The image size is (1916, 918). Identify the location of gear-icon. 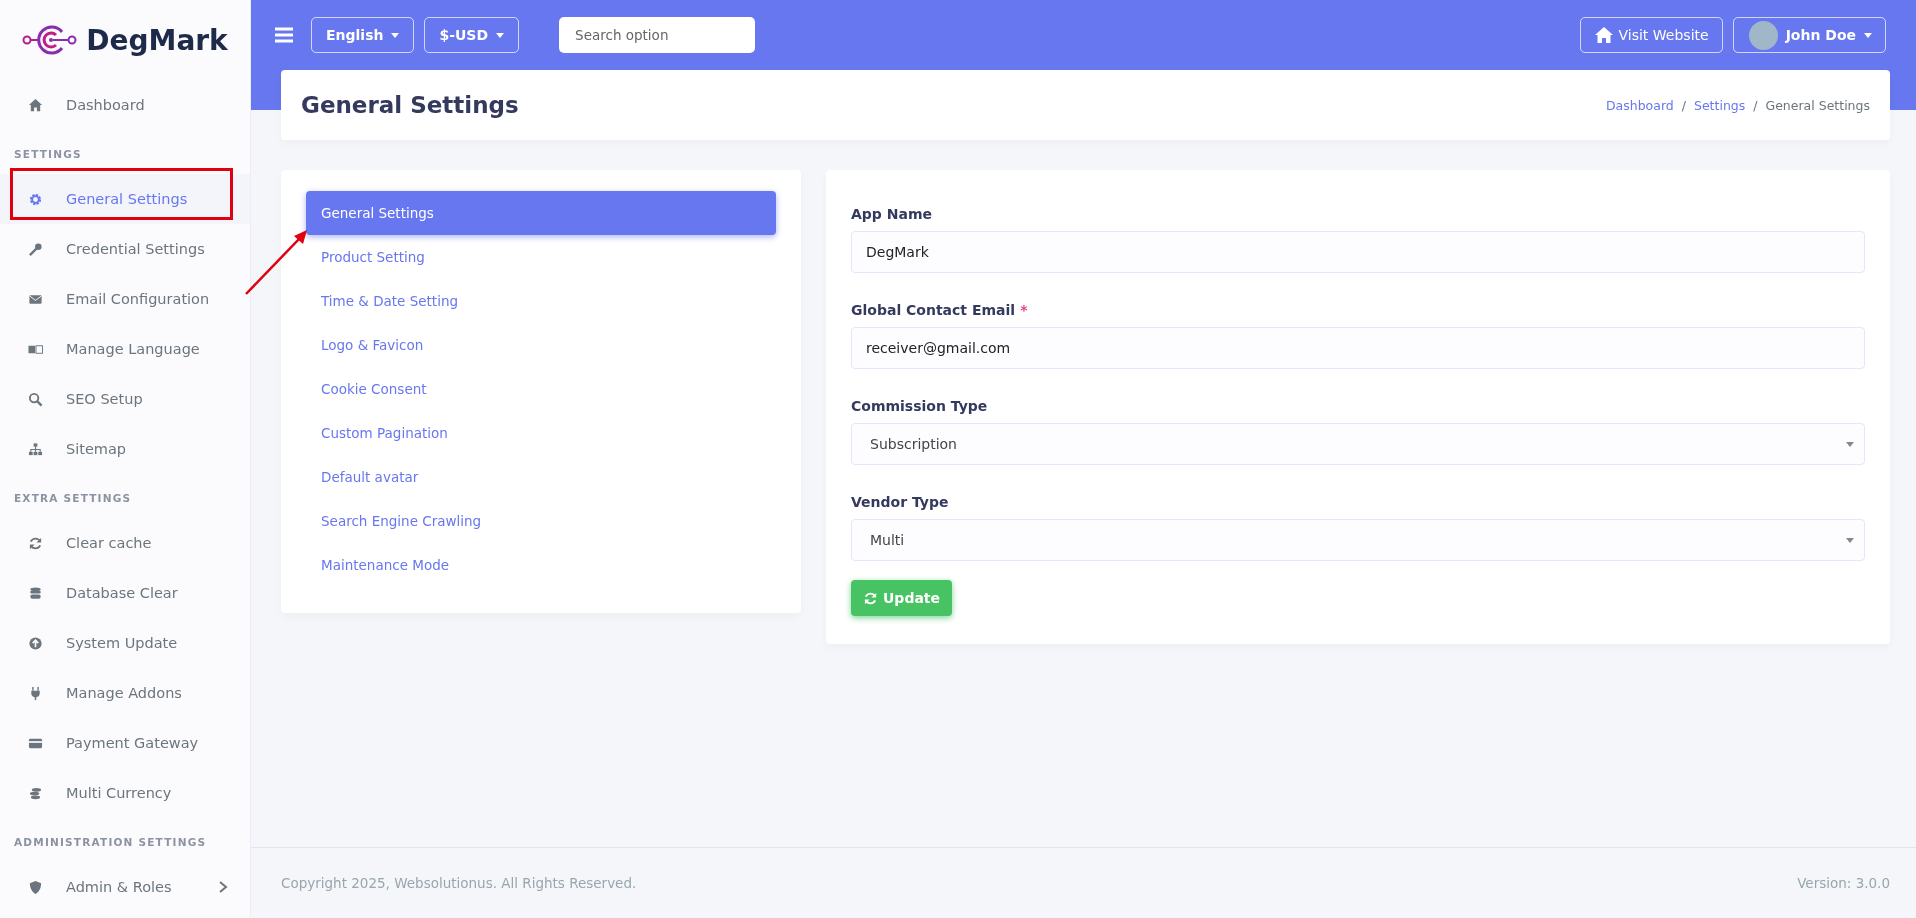
(35, 199).